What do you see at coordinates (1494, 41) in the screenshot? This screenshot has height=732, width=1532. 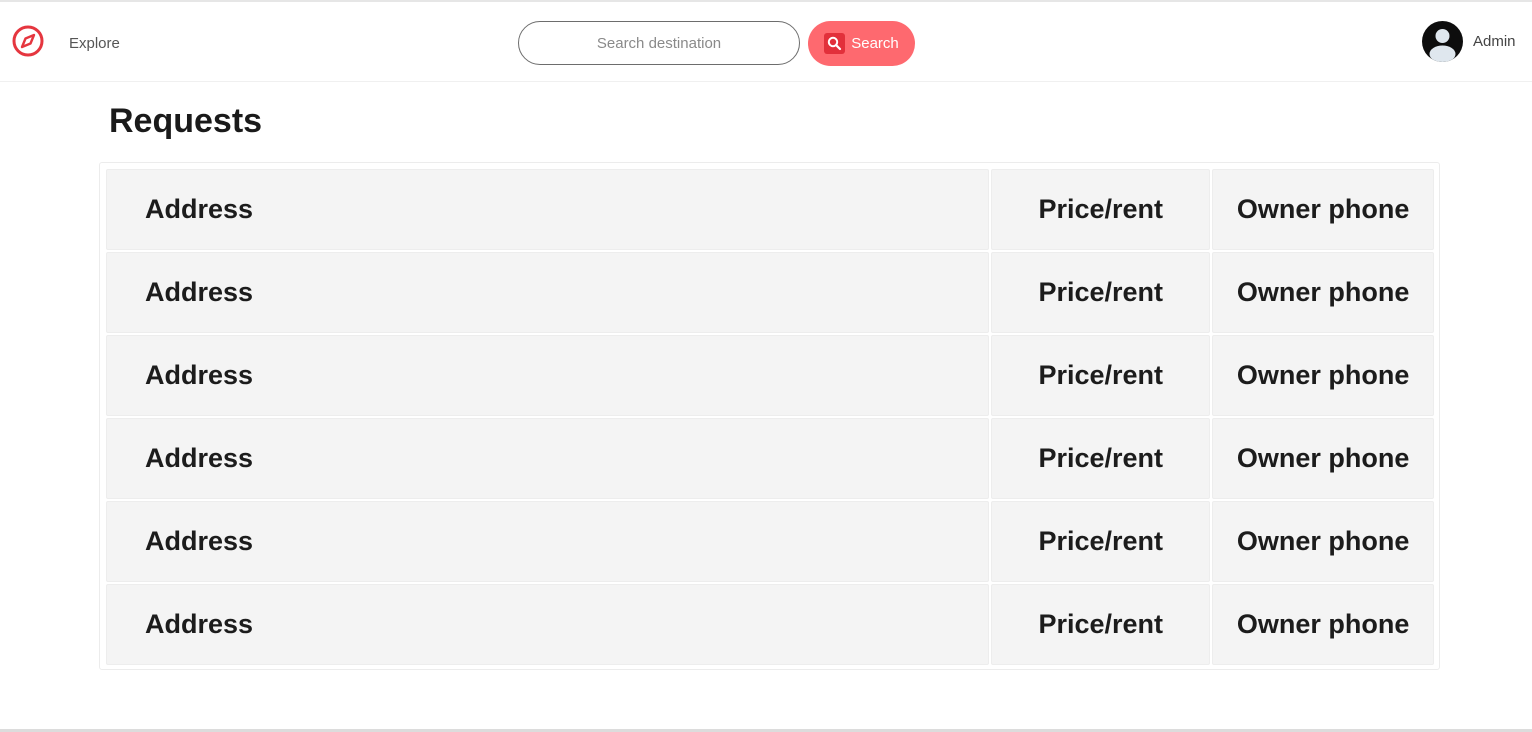 I see `user-name: Admin` at bounding box center [1494, 41].